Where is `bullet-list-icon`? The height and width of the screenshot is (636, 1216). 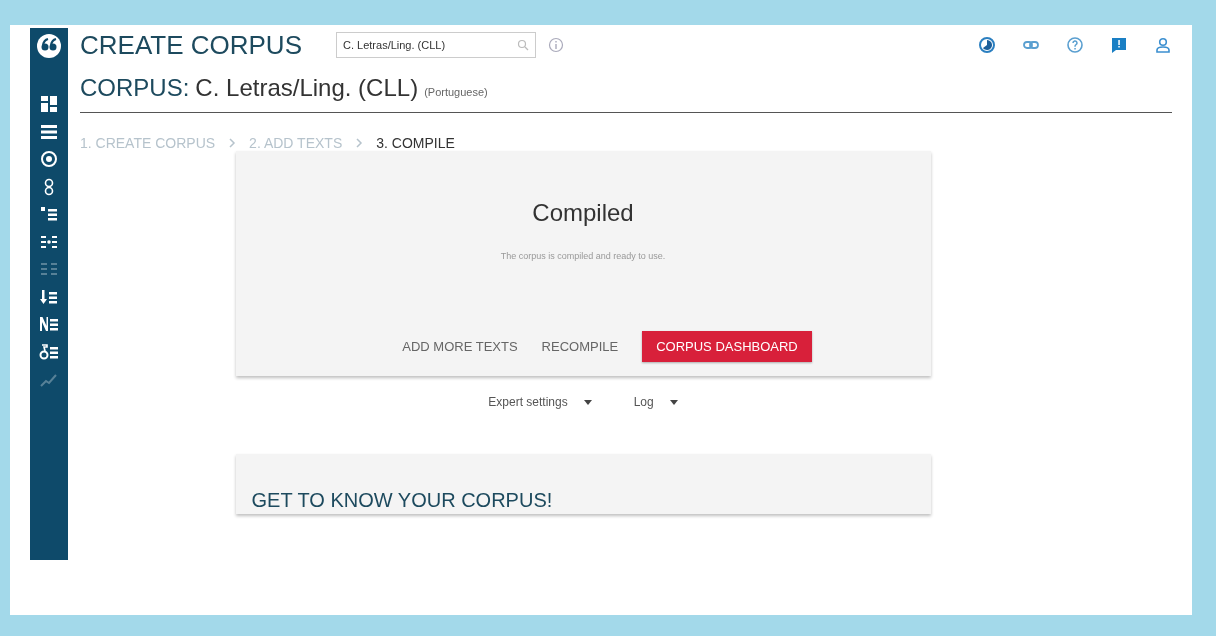 bullet-list-icon is located at coordinates (49, 214).